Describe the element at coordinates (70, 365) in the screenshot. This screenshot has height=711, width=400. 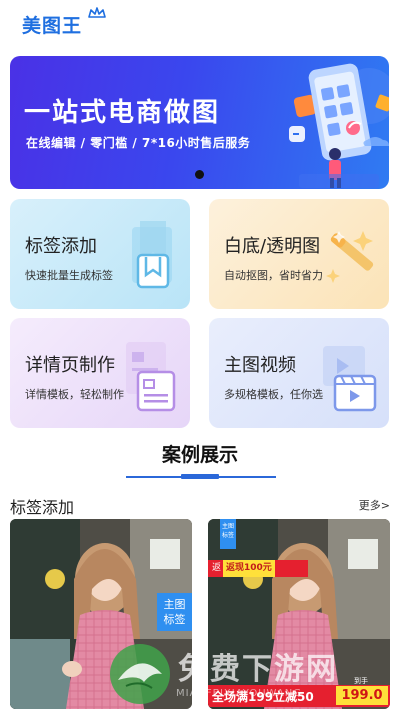
I see `feature-title: 详情页制作` at that location.